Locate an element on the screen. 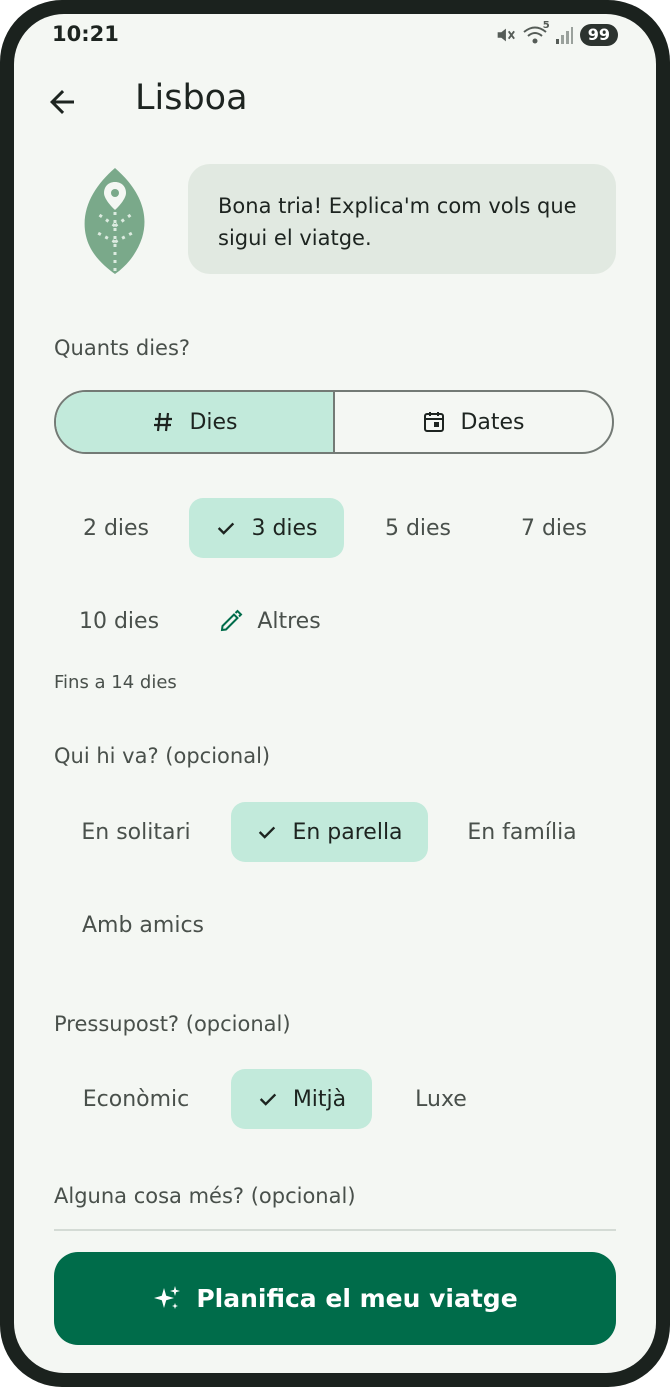 The height and width of the screenshot is (1387, 670). mode-dates-button: Dates is located at coordinates (473, 422).